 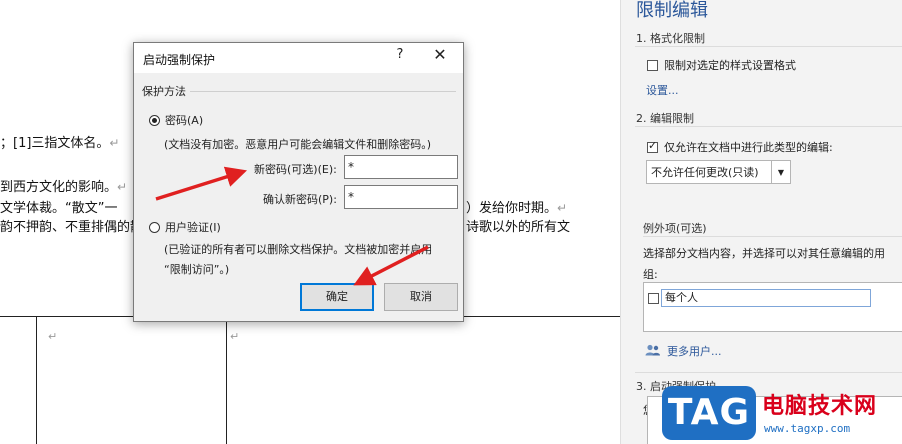 I want to click on allow-editing-label: 仅允许在文档中进行此类型的编辑:, so click(x=748, y=147).